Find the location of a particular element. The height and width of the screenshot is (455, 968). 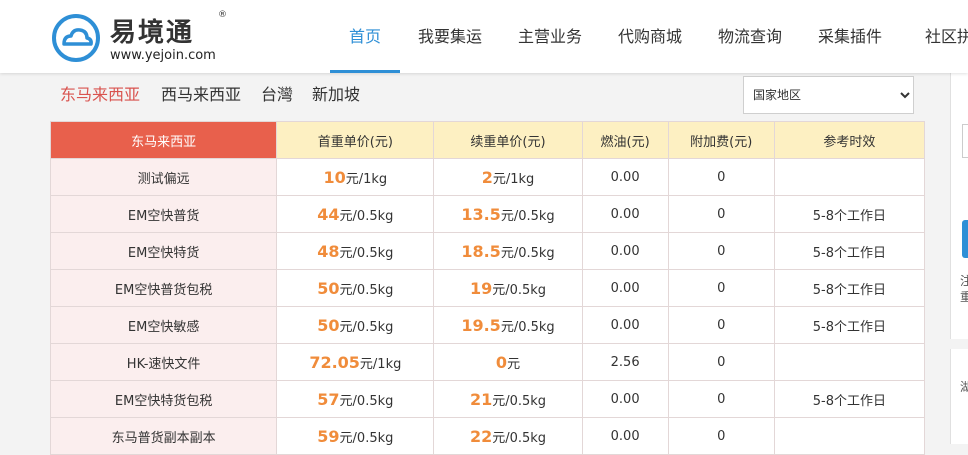

sidebar-button is located at coordinates (965, 239).